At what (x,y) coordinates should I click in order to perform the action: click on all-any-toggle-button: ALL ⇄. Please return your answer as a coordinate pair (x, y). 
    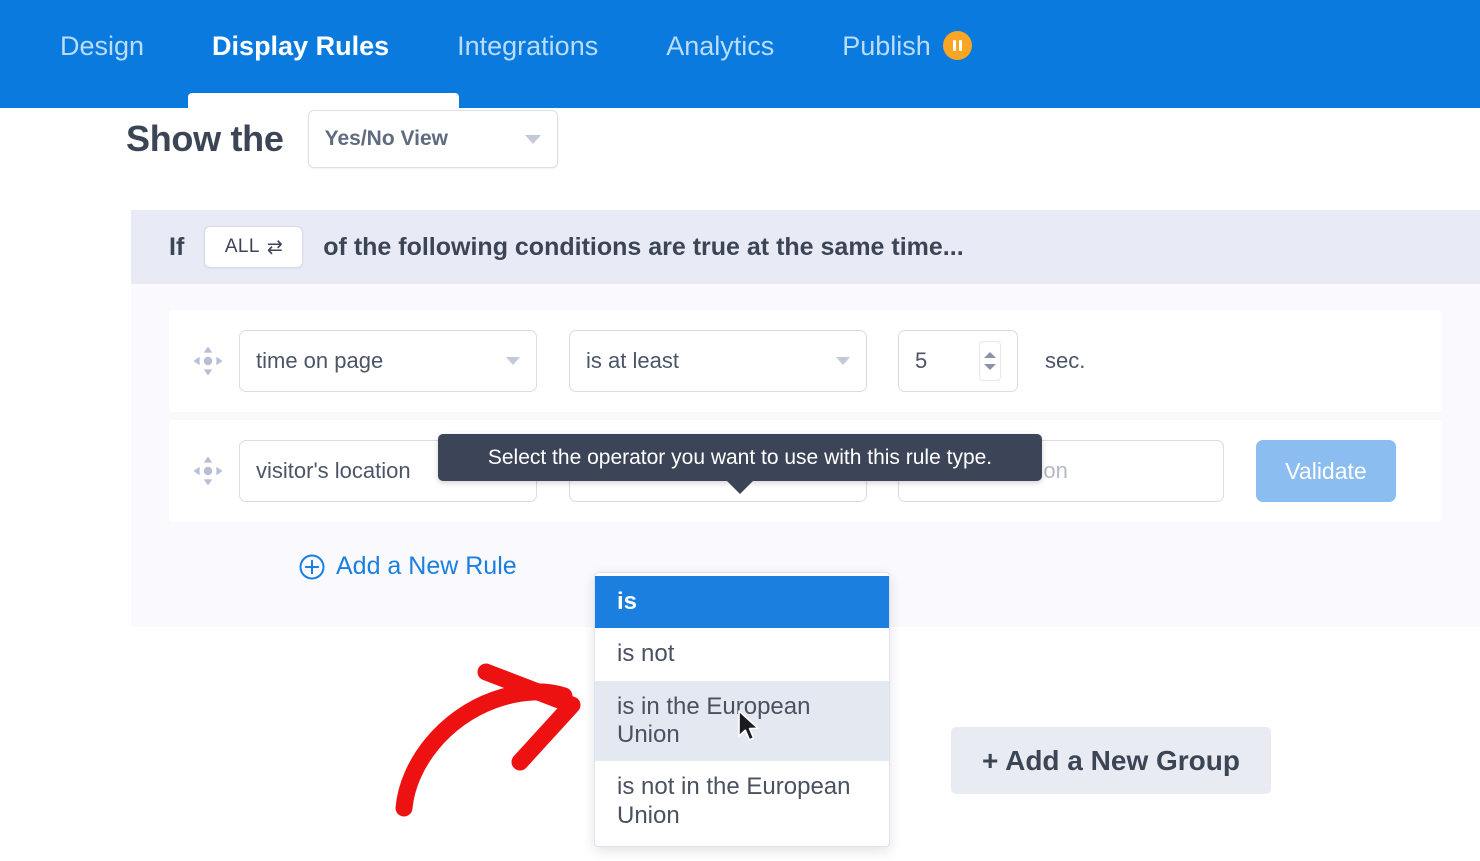
    Looking at the image, I should click on (254, 247).